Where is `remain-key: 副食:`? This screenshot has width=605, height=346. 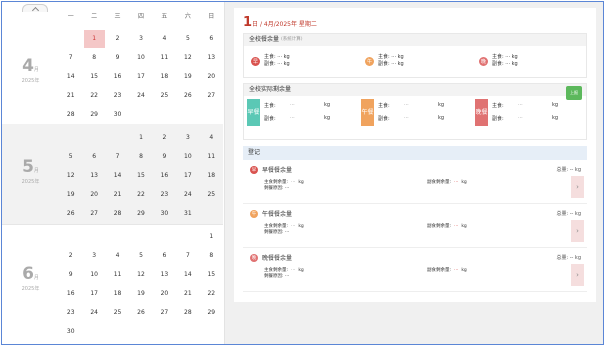 remain-key: 副食: is located at coordinates (384, 119).